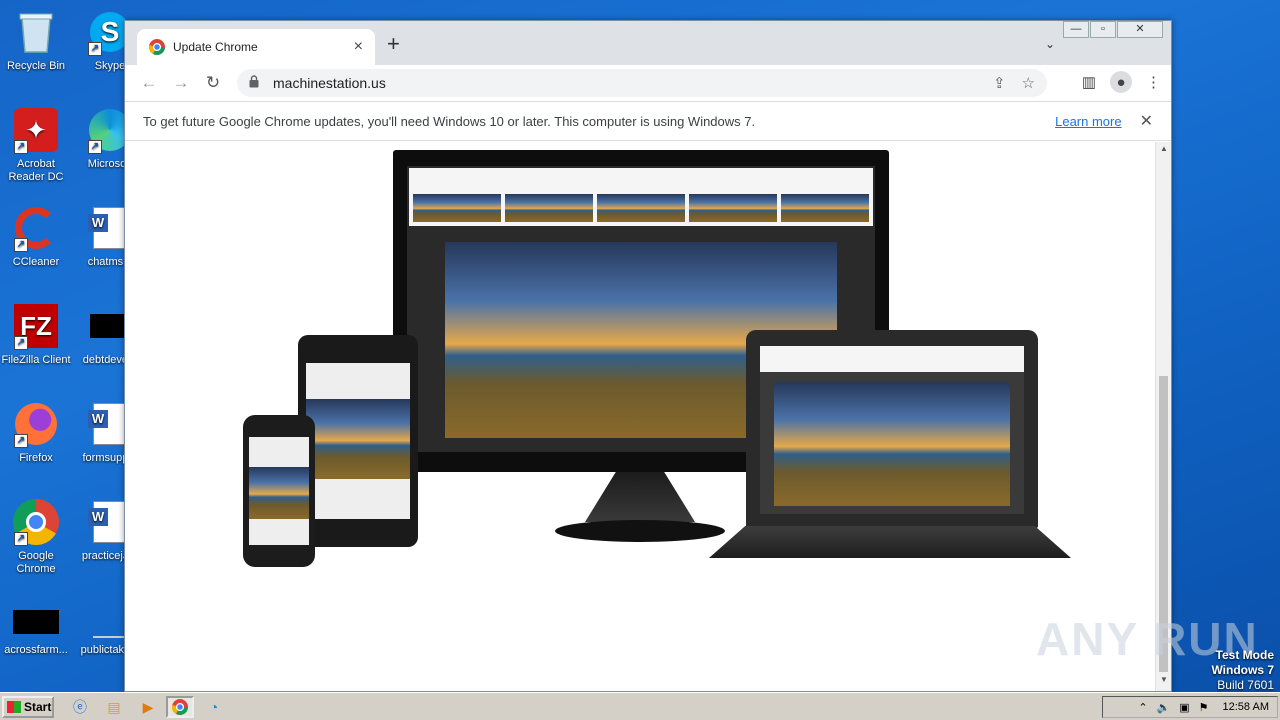 Image resolution: width=1280 pixels, height=720 pixels. I want to click on close-window-button: ✕, so click(1140, 29).